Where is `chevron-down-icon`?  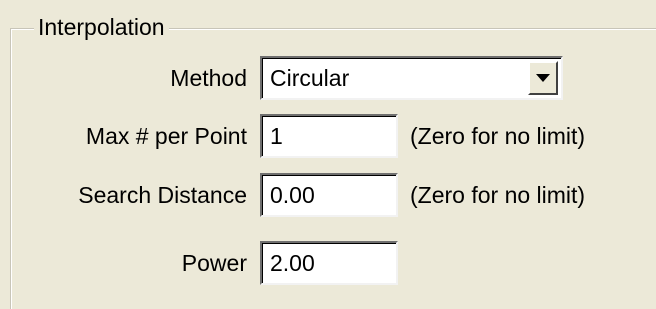 chevron-down-icon is located at coordinates (543, 78).